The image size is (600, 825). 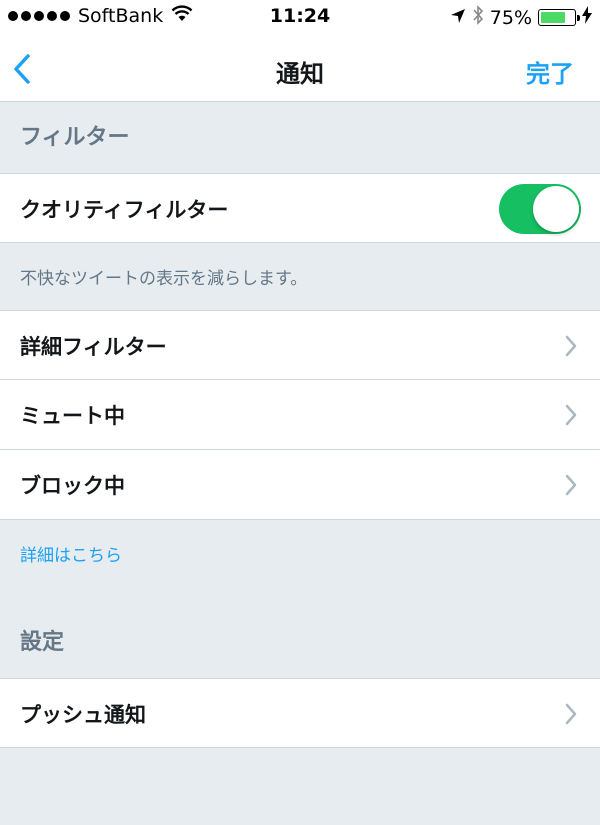 What do you see at coordinates (300, 645) in the screenshot?
I see `section-header-settings: 設定` at bounding box center [300, 645].